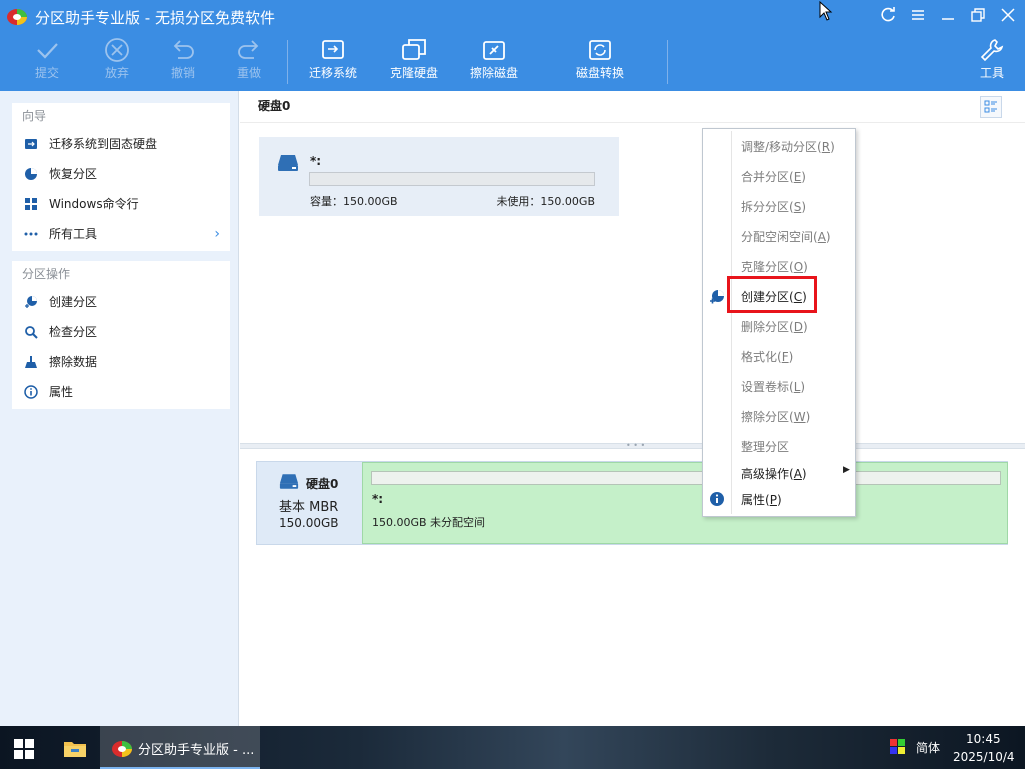 The height and width of the screenshot is (769, 1025). I want to click on unallocated-bar, so click(686, 478).